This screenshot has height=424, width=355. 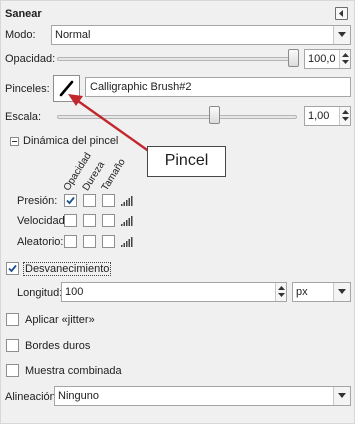 I want to click on callout-box: Pincel, so click(x=186, y=161).